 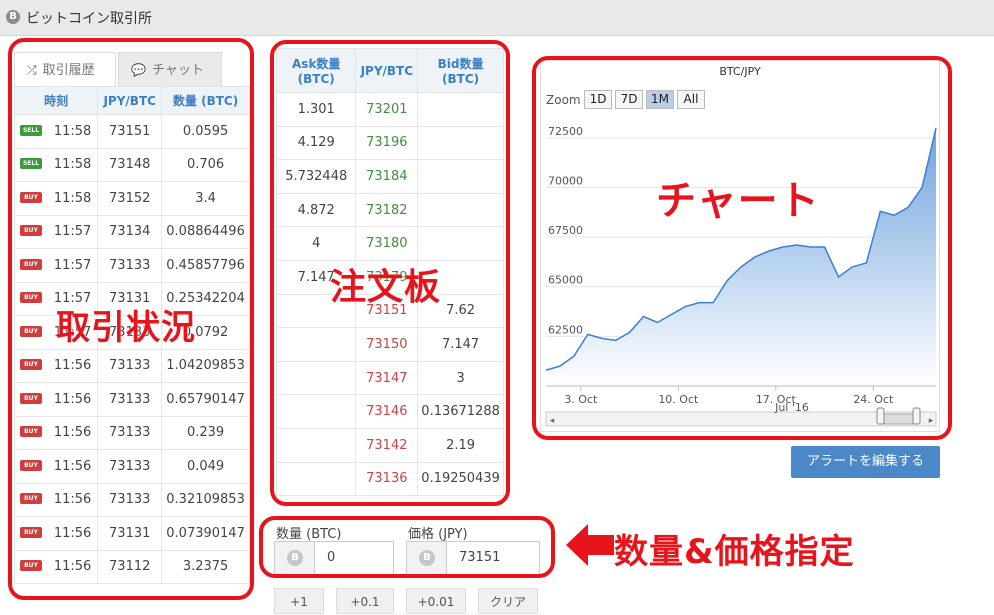 What do you see at coordinates (387, 243) in the screenshot?
I see `ask-price: 73180` at bounding box center [387, 243].